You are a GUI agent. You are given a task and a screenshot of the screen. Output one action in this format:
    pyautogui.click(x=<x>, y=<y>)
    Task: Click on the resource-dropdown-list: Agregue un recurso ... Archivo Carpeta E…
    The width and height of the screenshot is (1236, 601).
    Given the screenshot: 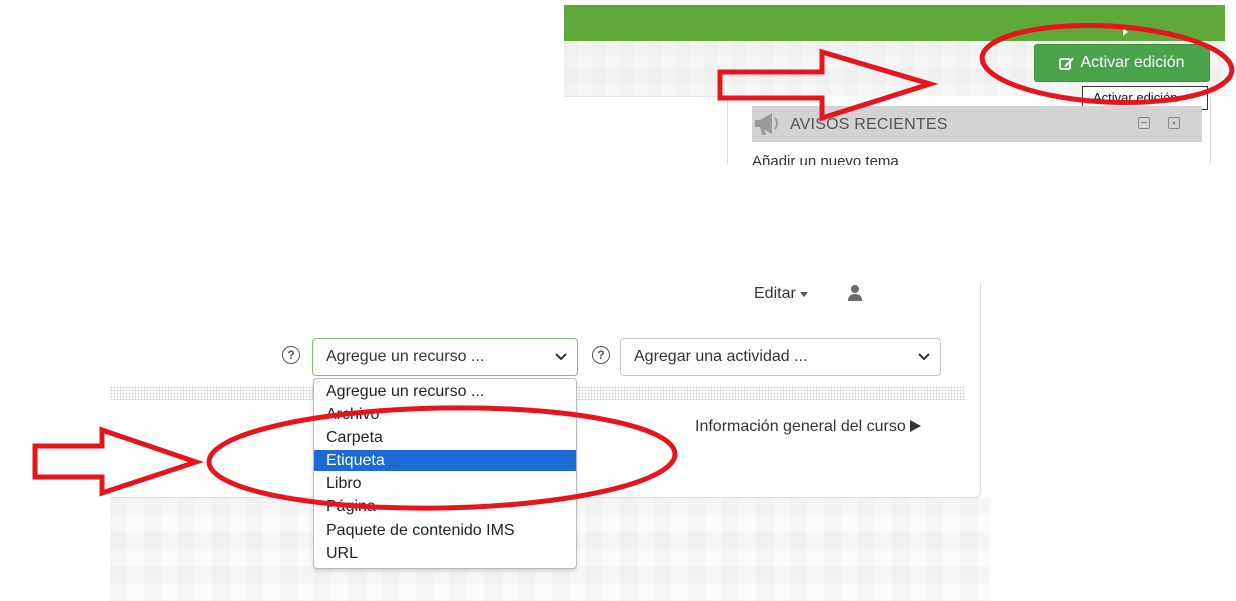 What is the action you would take?
    pyautogui.click(x=445, y=473)
    